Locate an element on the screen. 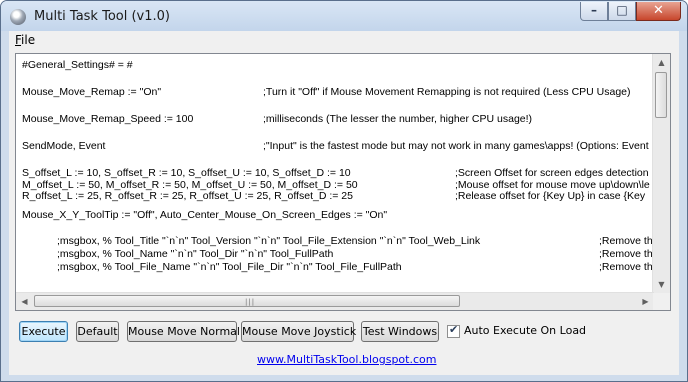 The width and height of the screenshot is (688, 382). horizontal-scroll-thumb: ||| is located at coordinates (247, 301).